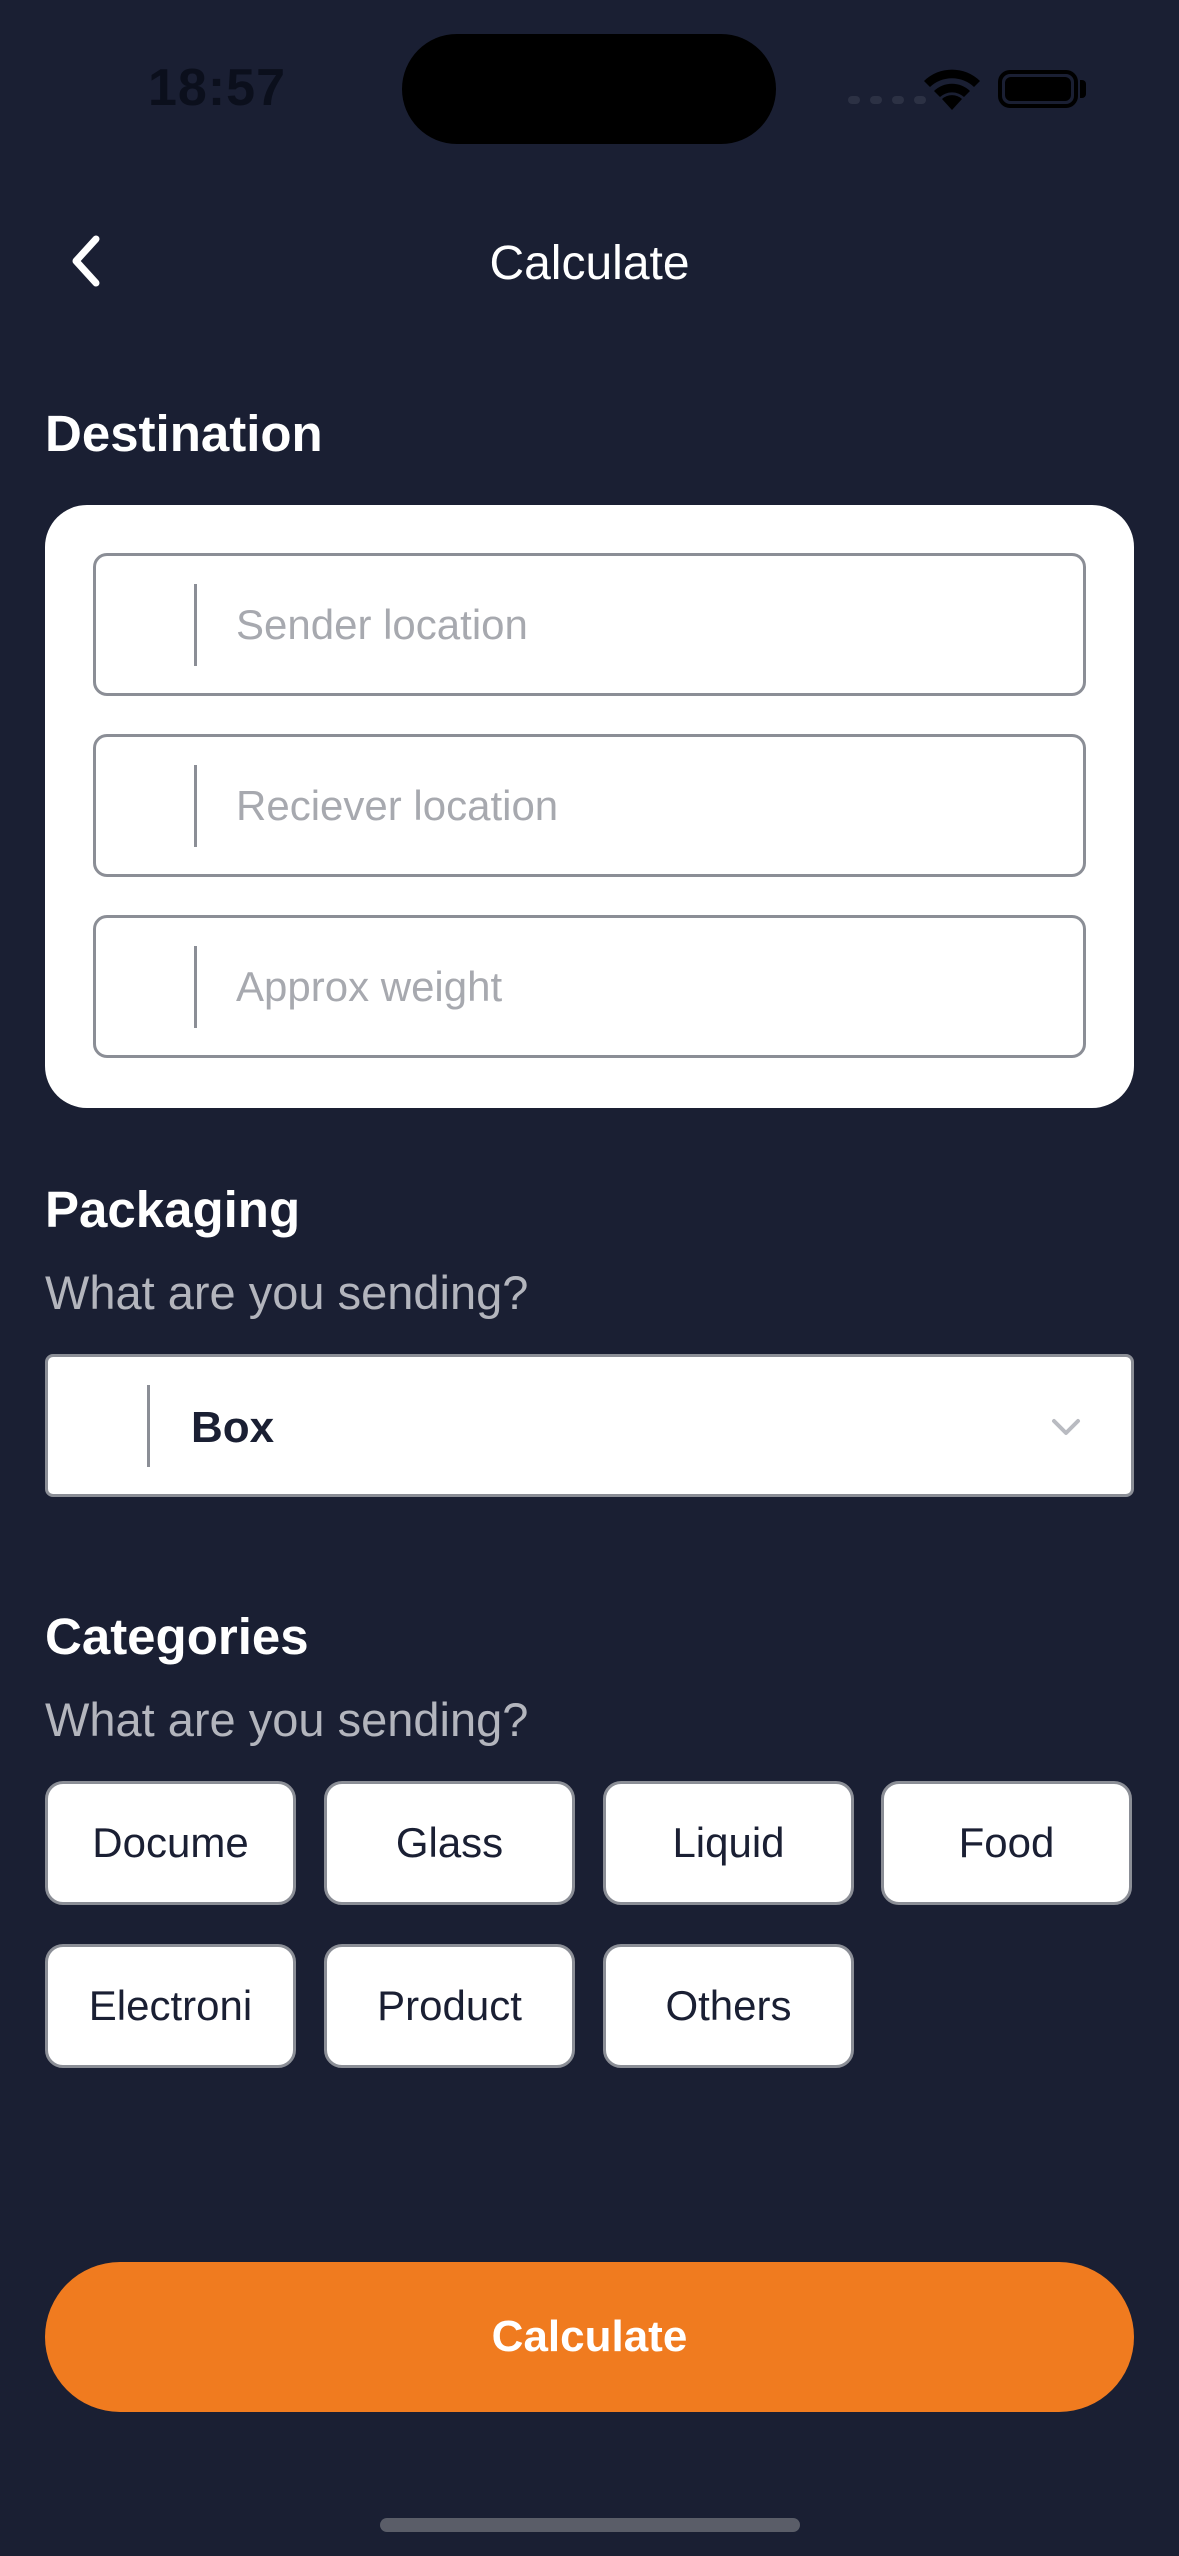  What do you see at coordinates (1083, 89) in the screenshot?
I see `battery-tip` at bounding box center [1083, 89].